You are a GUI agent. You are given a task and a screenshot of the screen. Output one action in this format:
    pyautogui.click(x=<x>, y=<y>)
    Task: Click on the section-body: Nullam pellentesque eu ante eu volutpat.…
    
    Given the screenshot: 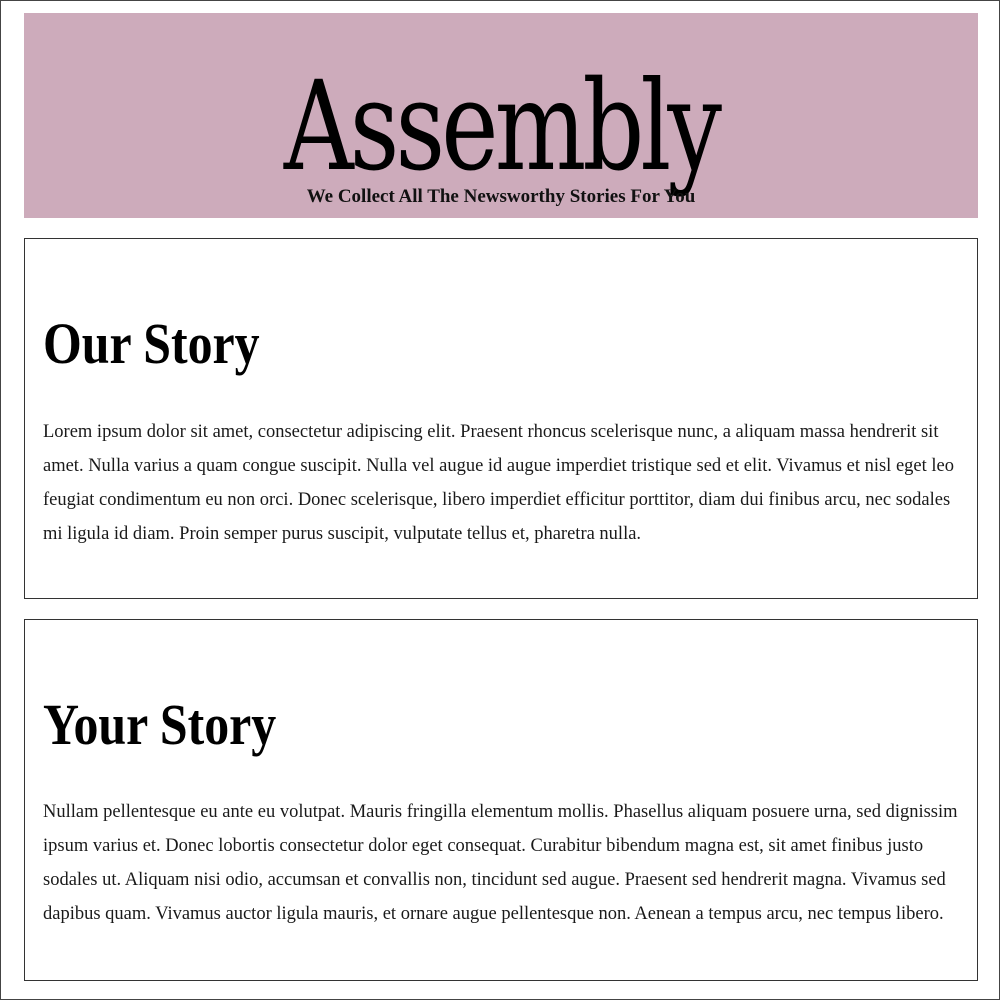 What is the action you would take?
    pyautogui.click(x=500, y=863)
    